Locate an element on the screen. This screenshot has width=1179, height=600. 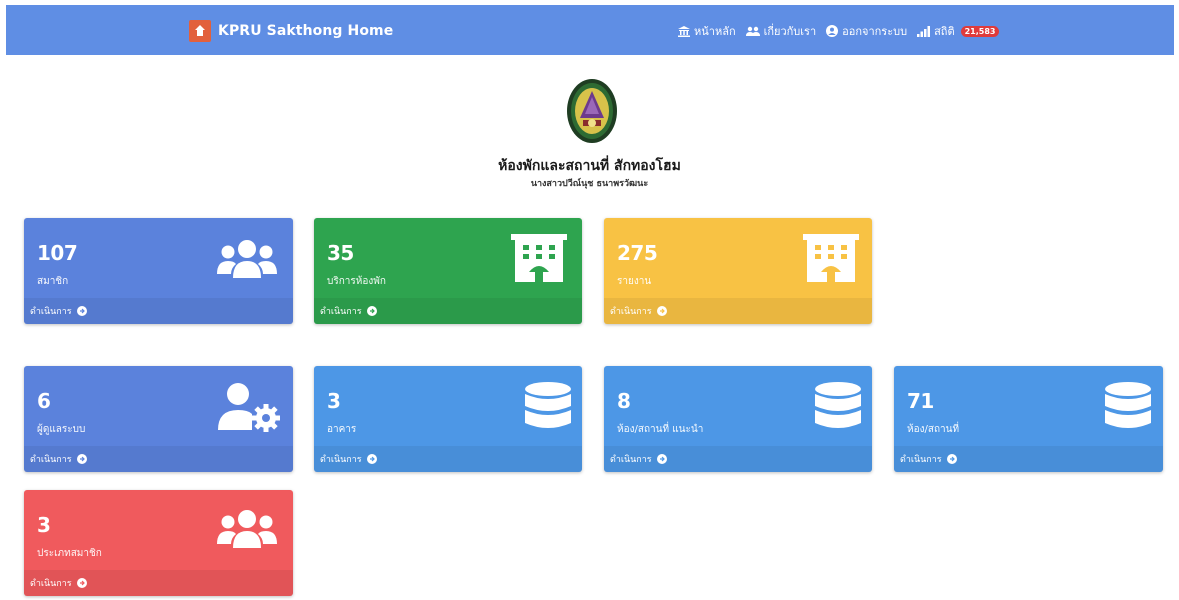
room-service-card: 35 บริการห้องพัก ดำเนินการ is located at coordinates (448, 271).